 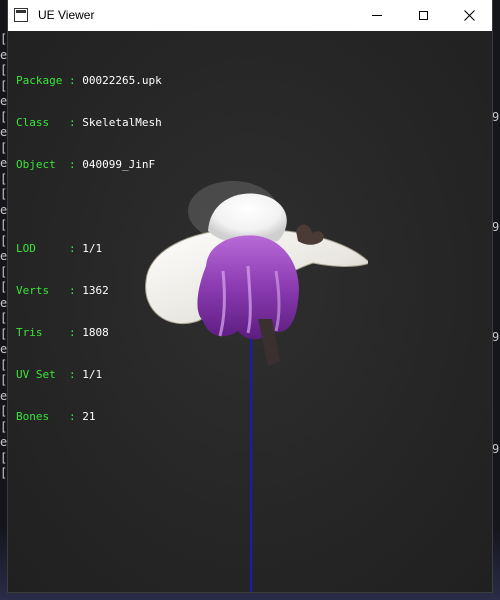 What do you see at coordinates (89, 416) in the screenshot?
I see `info-bones-value: 21` at bounding box center [89, 416].